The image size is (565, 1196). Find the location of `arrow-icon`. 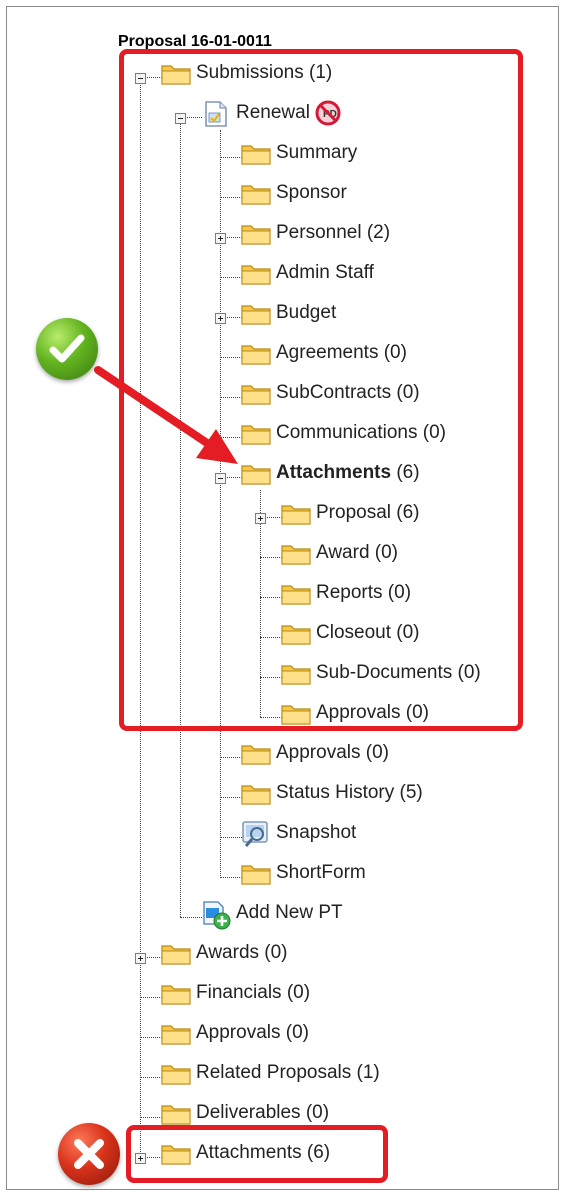

arrow-icon is located at coordinates (166, 415).